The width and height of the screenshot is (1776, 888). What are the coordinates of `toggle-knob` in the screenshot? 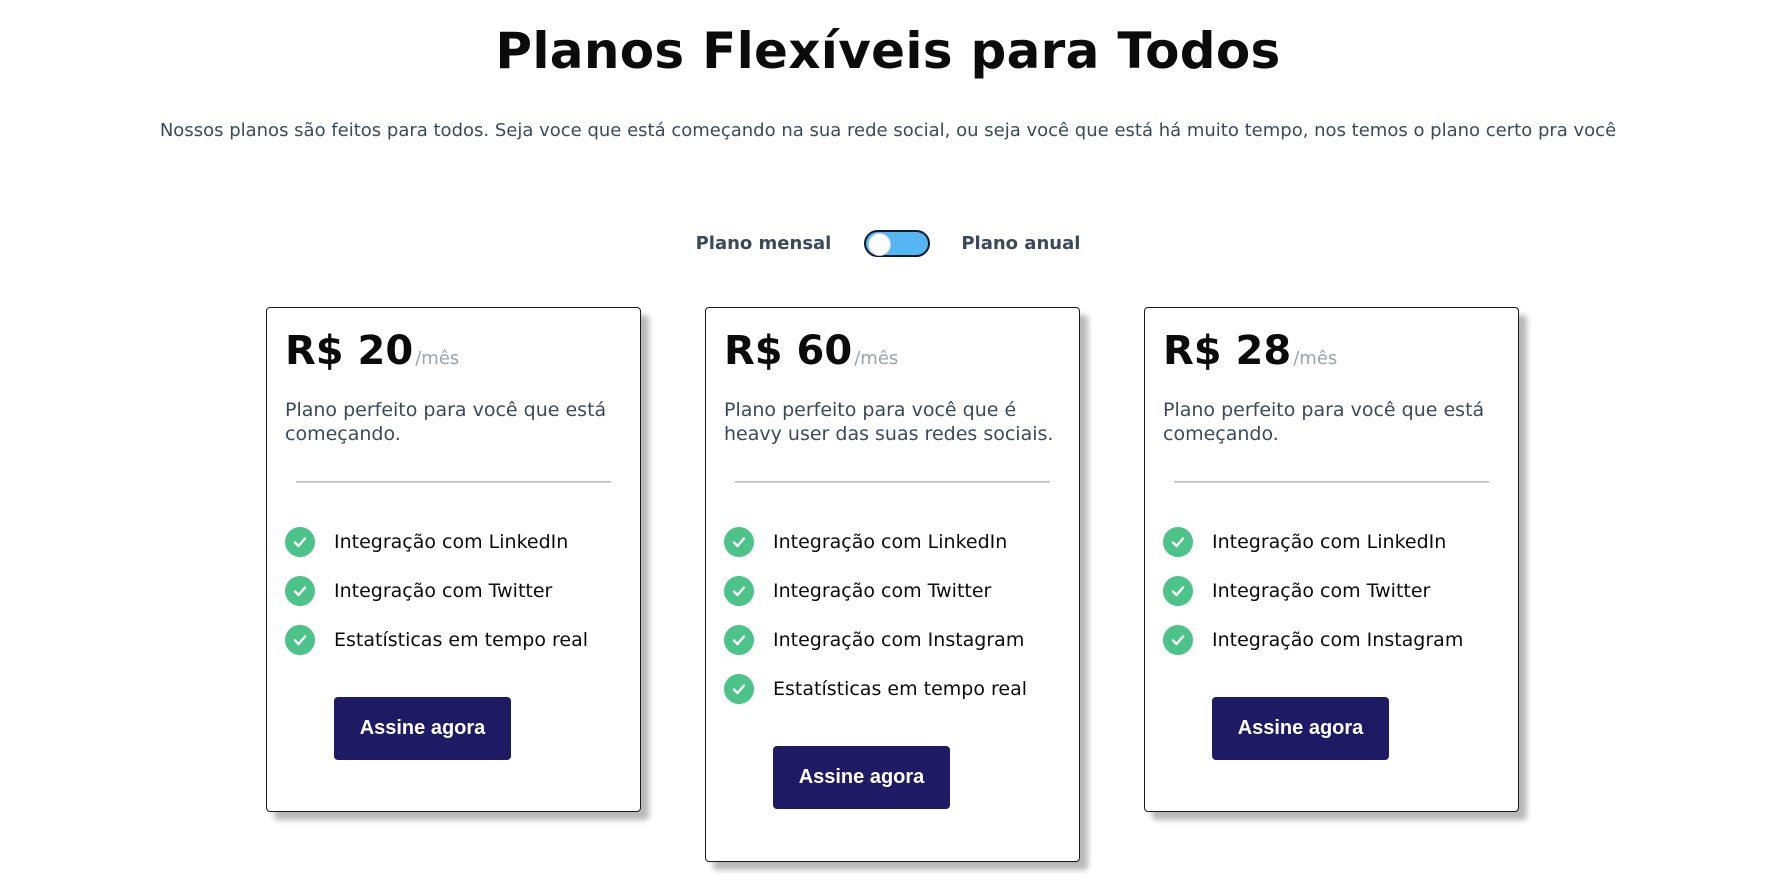 It's located at (880, 244).